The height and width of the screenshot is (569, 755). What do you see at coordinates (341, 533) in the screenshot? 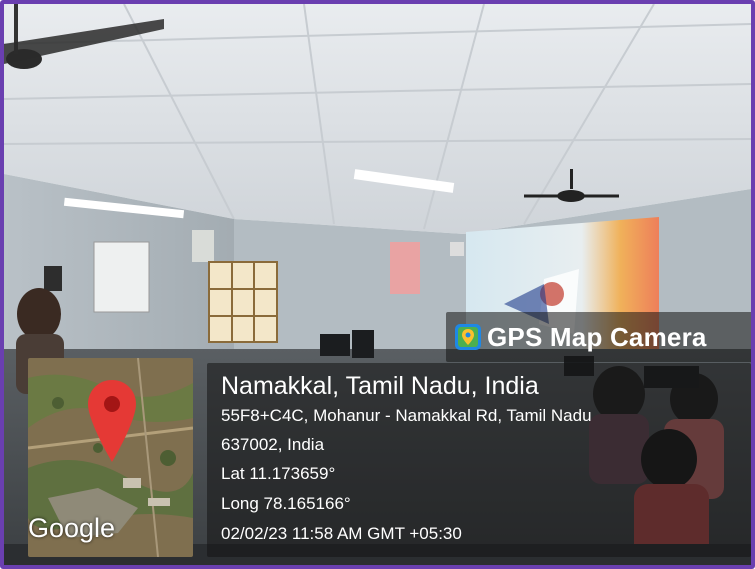
I see `timestamp: 02/02/23 11:58 AM GMT +05:30` at bounding box center [341, 533].